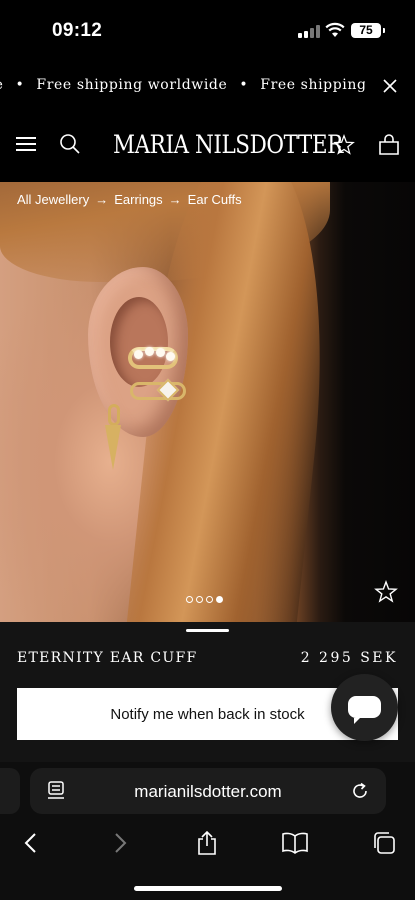 This screenshot has width=415, height=900. Describe the element at coordinates (138, 199) in the screenshot. I see `breadcrumb-link: Earrings` at that location.